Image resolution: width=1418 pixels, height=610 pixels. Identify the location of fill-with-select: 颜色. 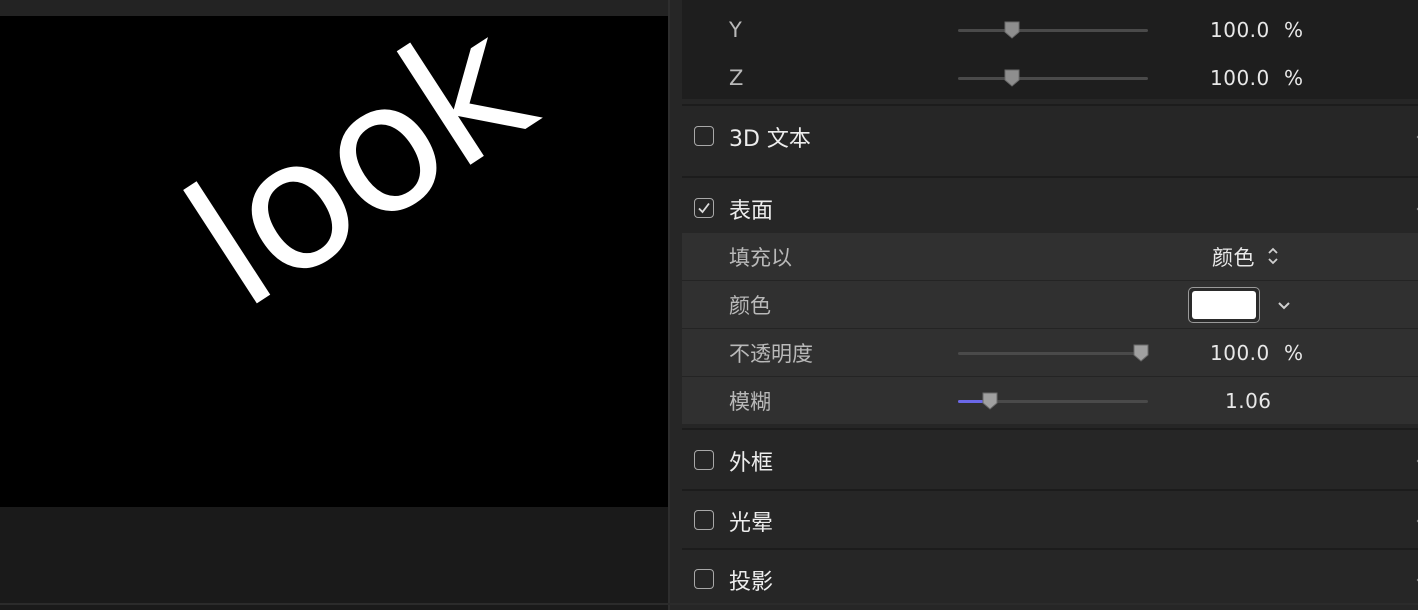
(1233, 257).